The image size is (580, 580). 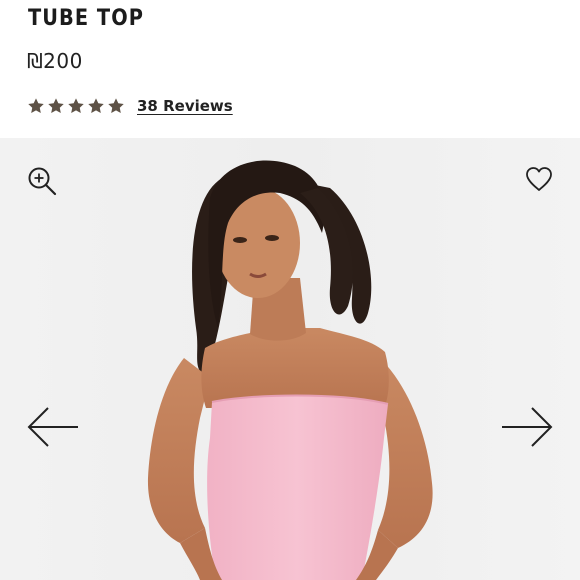 I want to click on product-price: ₪200, so click(x=55, y=61).